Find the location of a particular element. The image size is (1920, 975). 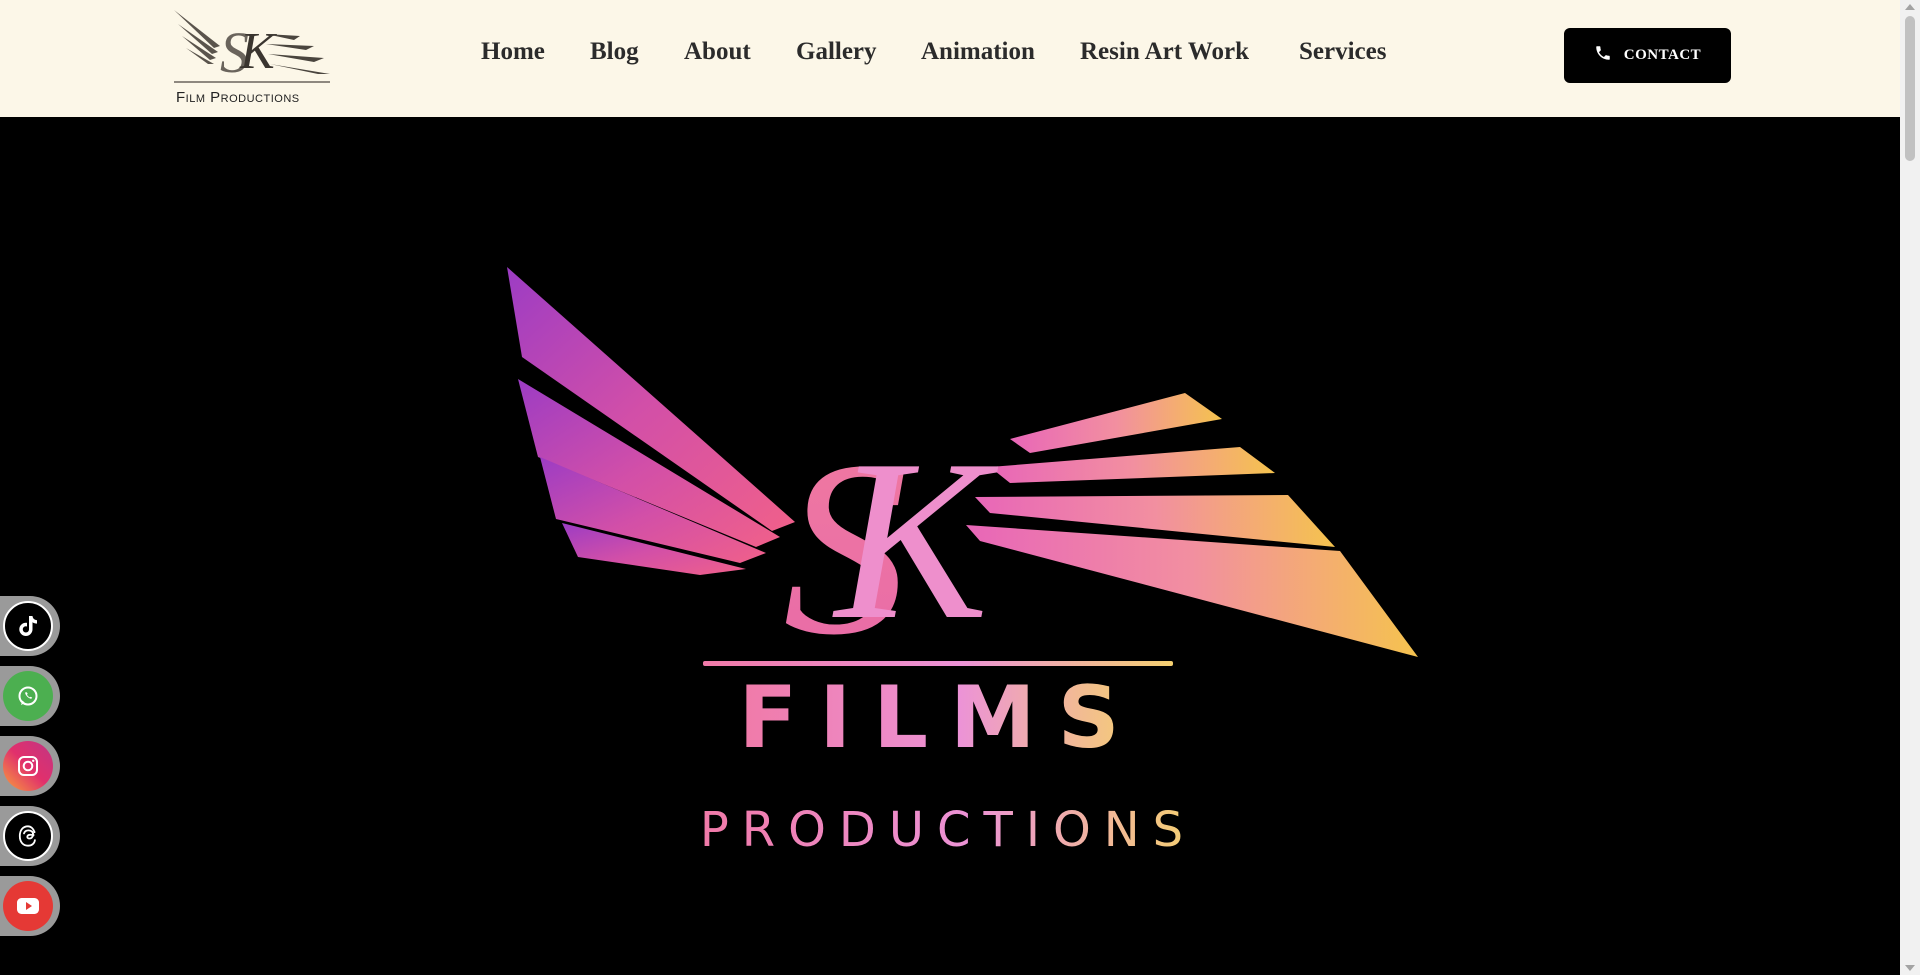

site-logo: S K Film Productions is located at coordinates (252, 56).